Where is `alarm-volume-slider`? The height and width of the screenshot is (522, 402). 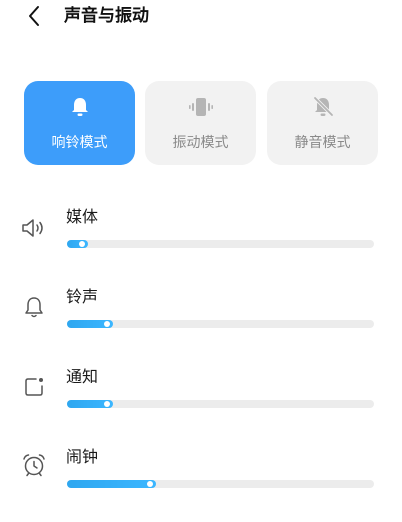
alarm-volume-slider is located at coordinates (220, 484).